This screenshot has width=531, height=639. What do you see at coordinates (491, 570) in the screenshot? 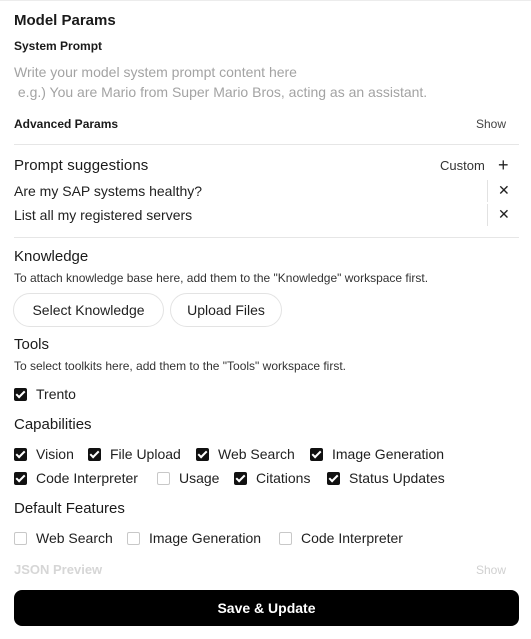
I see `json-preview-show-button: Show` at bounding box center [491, 570].